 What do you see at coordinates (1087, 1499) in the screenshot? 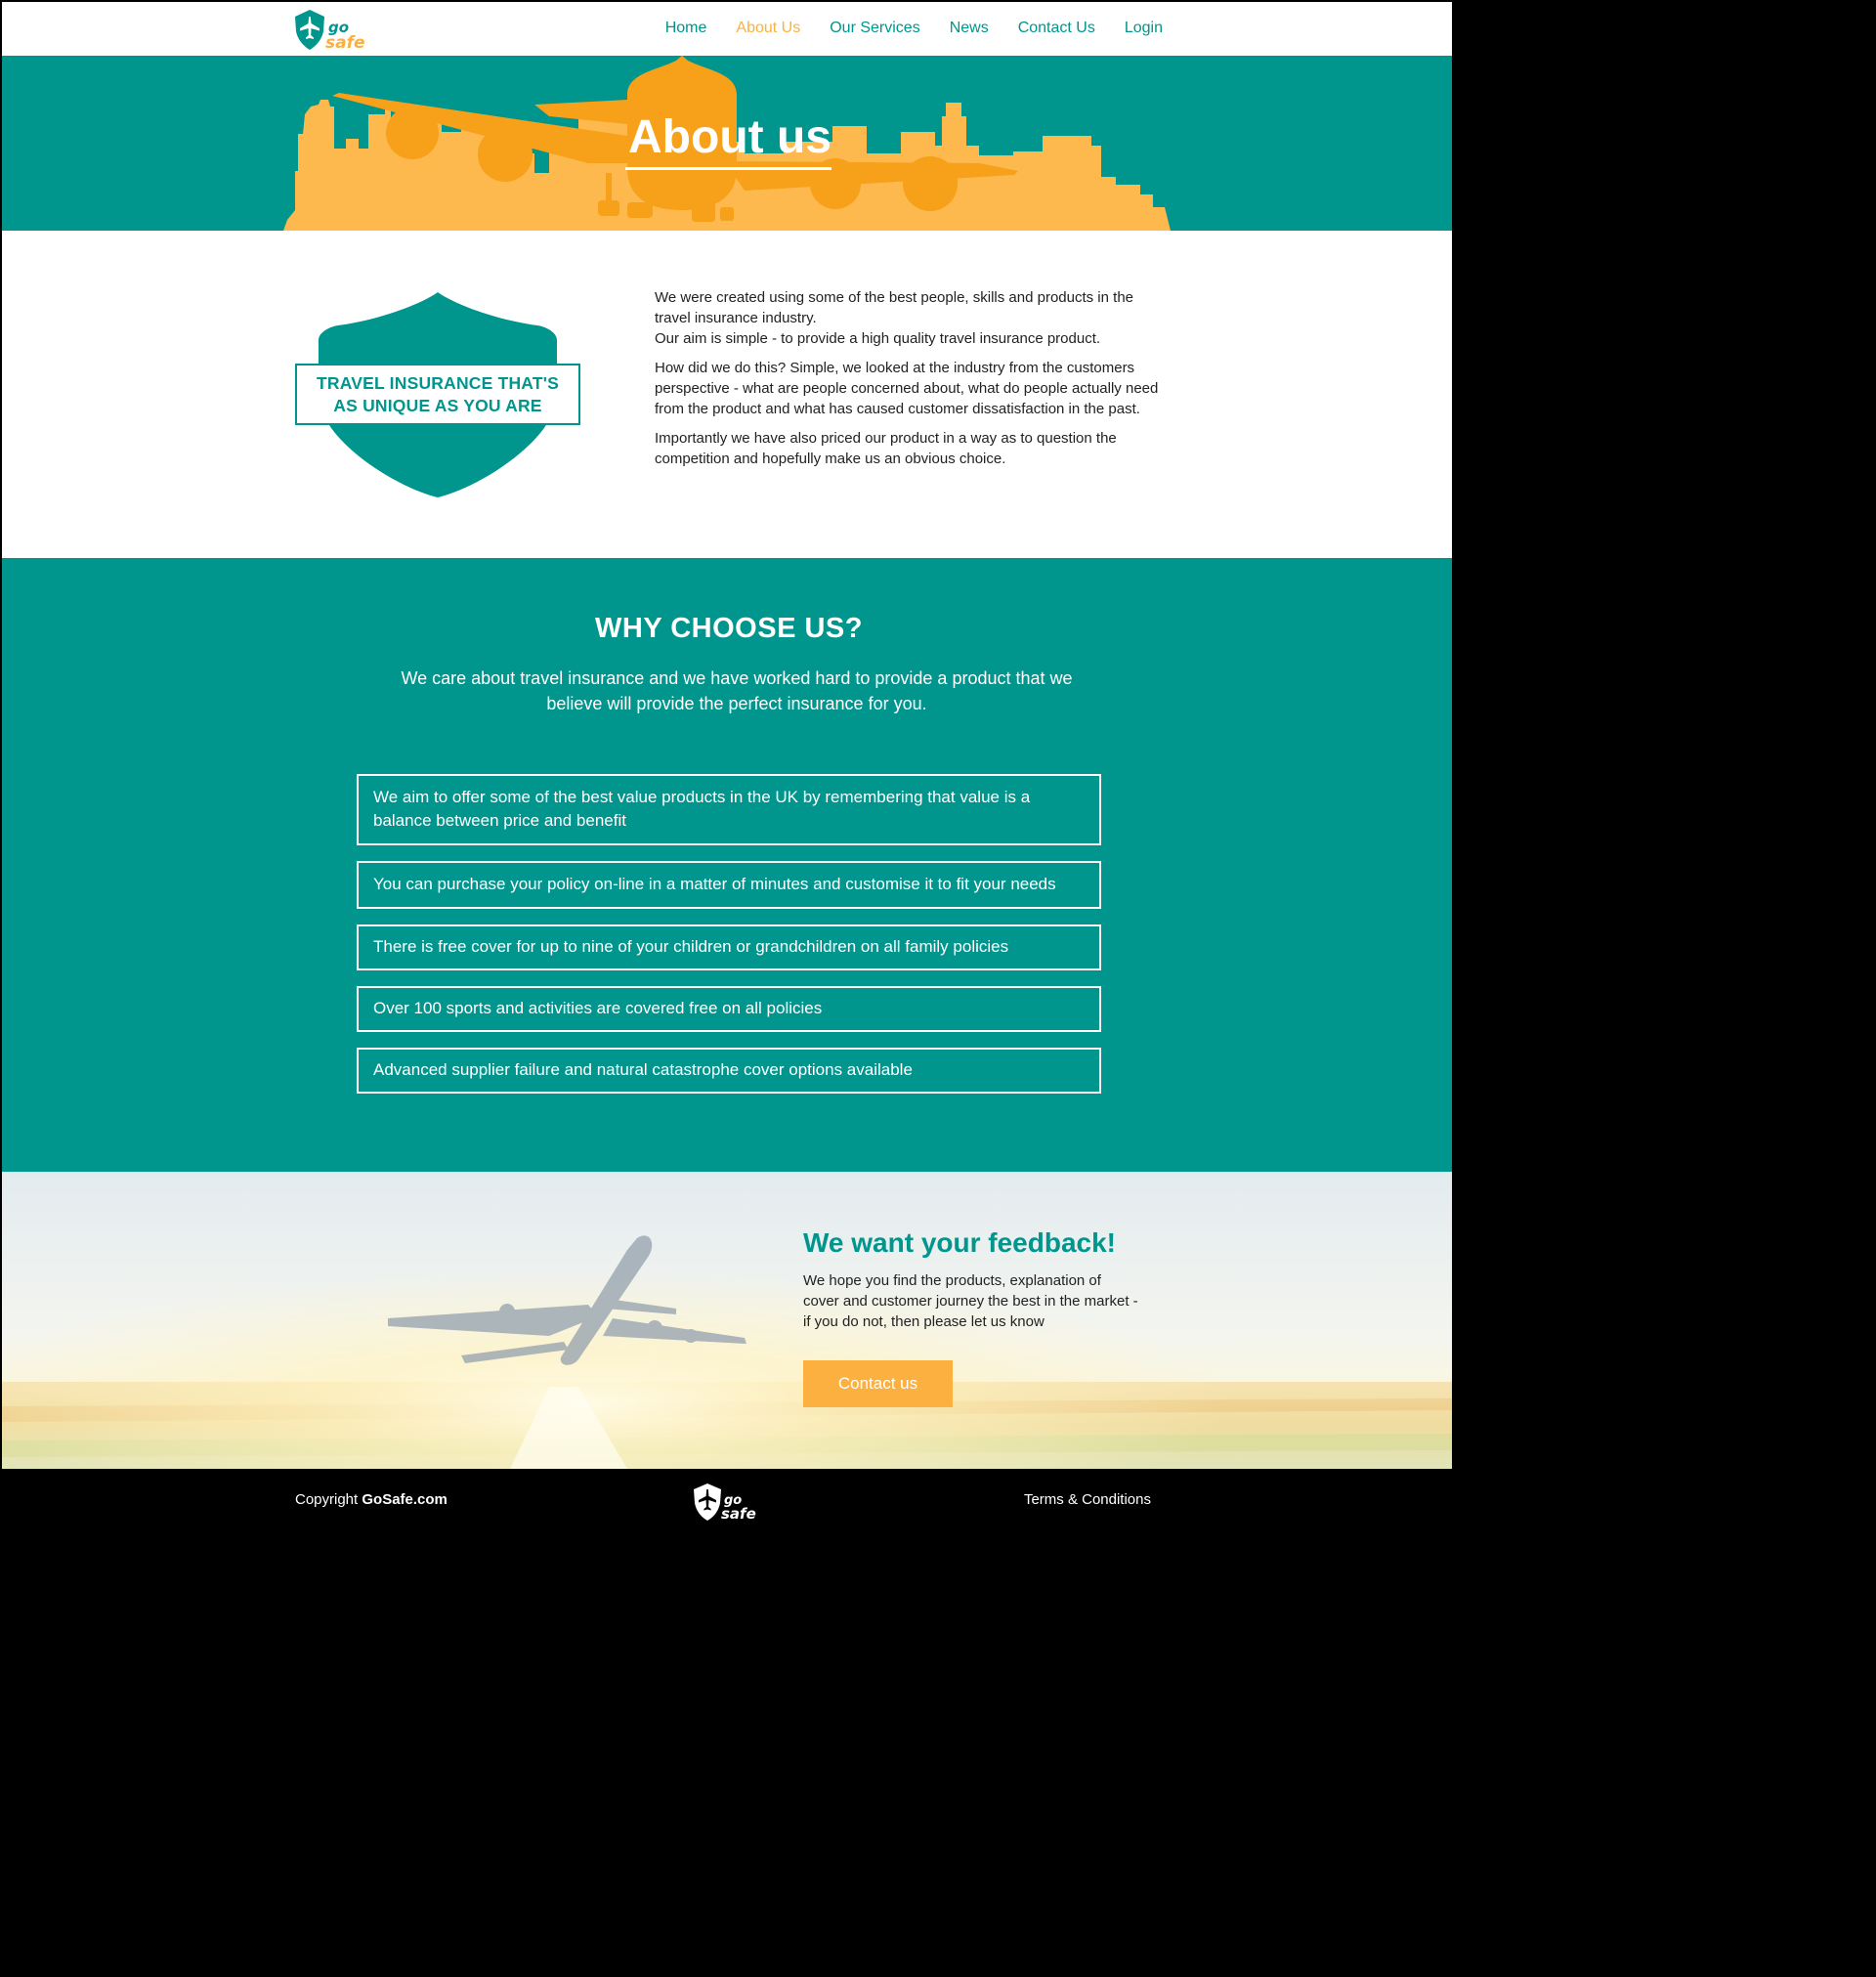
I see `terms-link: Terms & Conditions` at bounding box center [1087, 1499].